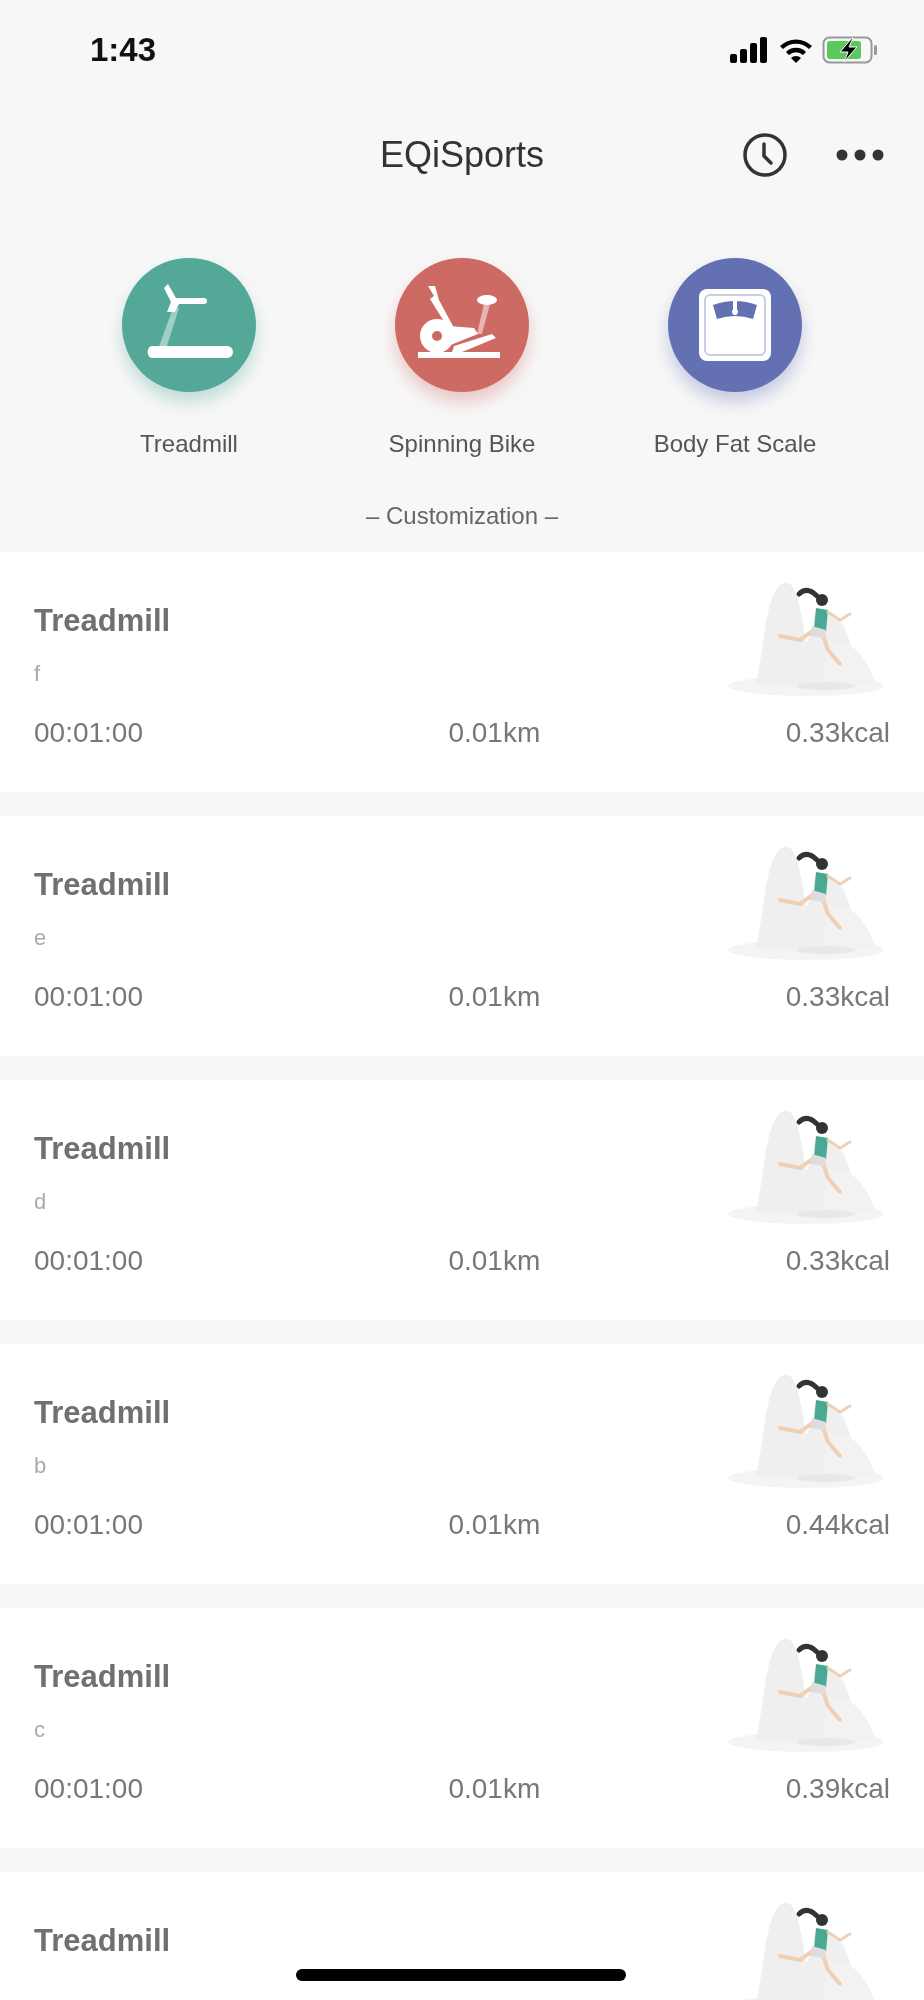 This screenshot has height=2000, width=924. What do you see at coordinates (41, 938) in the screenshot?
I see `record-subtitle: e` at bounding box center [41, 938].